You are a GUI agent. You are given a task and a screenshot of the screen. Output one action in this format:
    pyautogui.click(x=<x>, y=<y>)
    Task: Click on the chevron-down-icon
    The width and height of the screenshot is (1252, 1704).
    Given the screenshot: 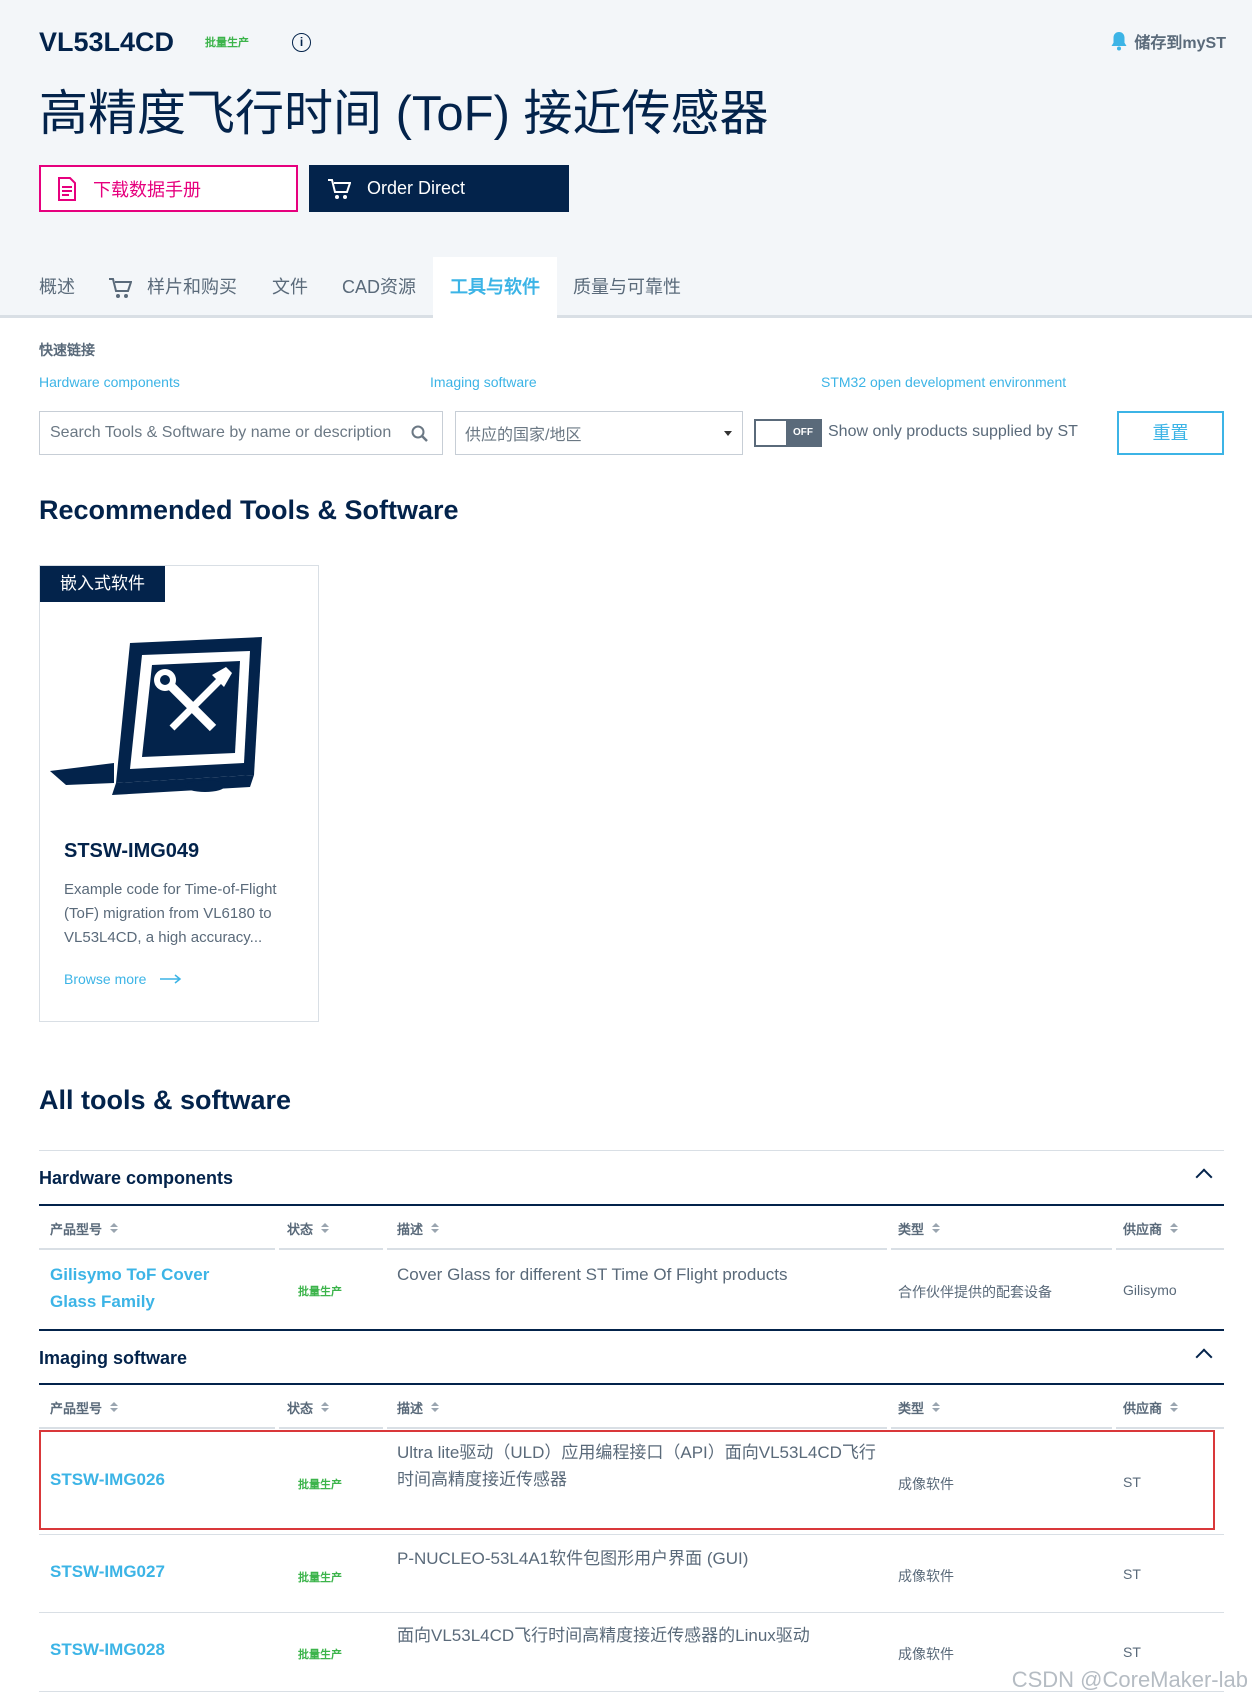 What is the action you would take?
    pyautogui.click(x=728, y=433)
    